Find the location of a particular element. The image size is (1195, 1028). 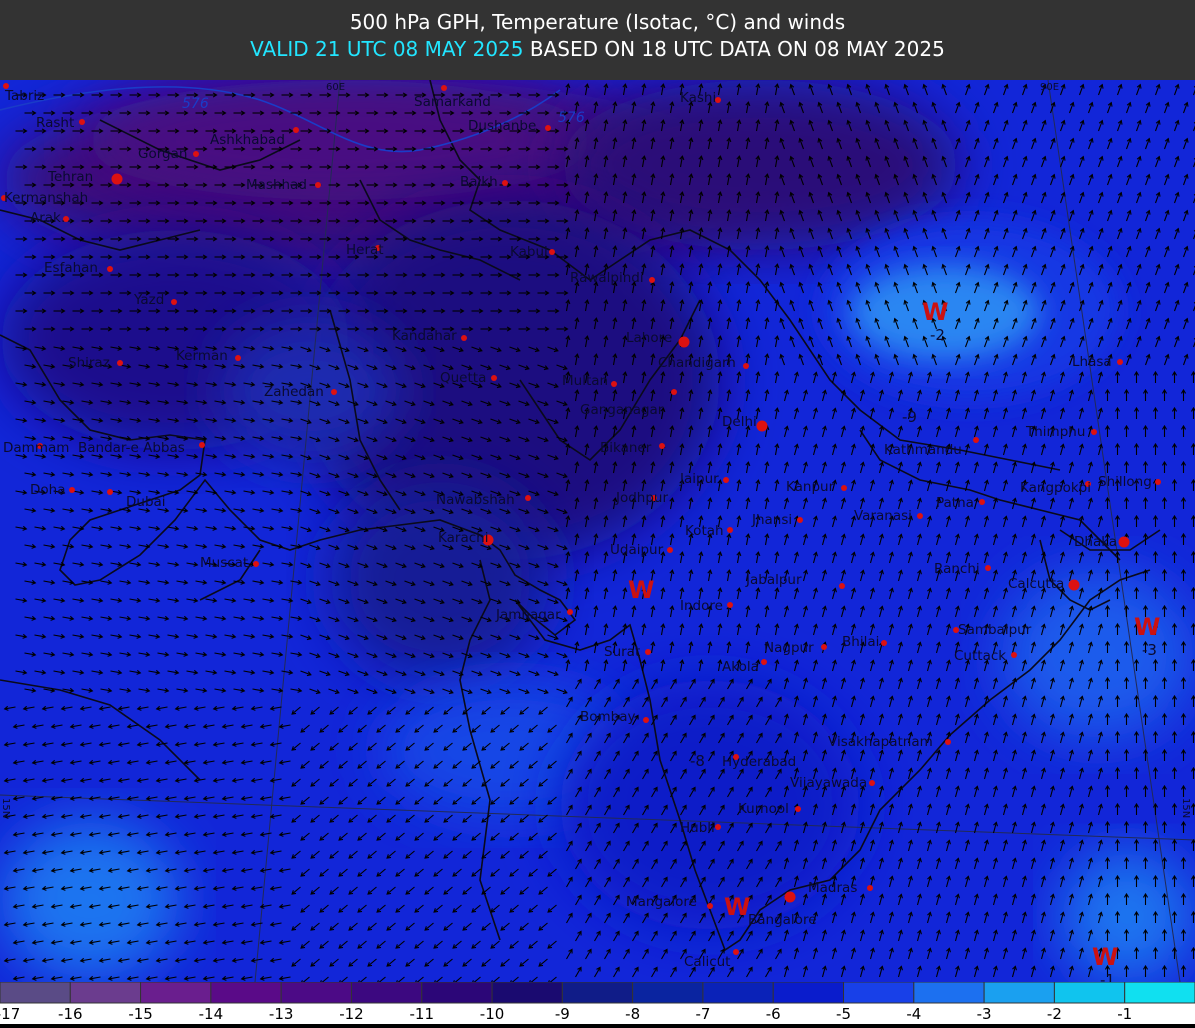

city-kandahar: Kandahar is located at coordinates (429, 336).